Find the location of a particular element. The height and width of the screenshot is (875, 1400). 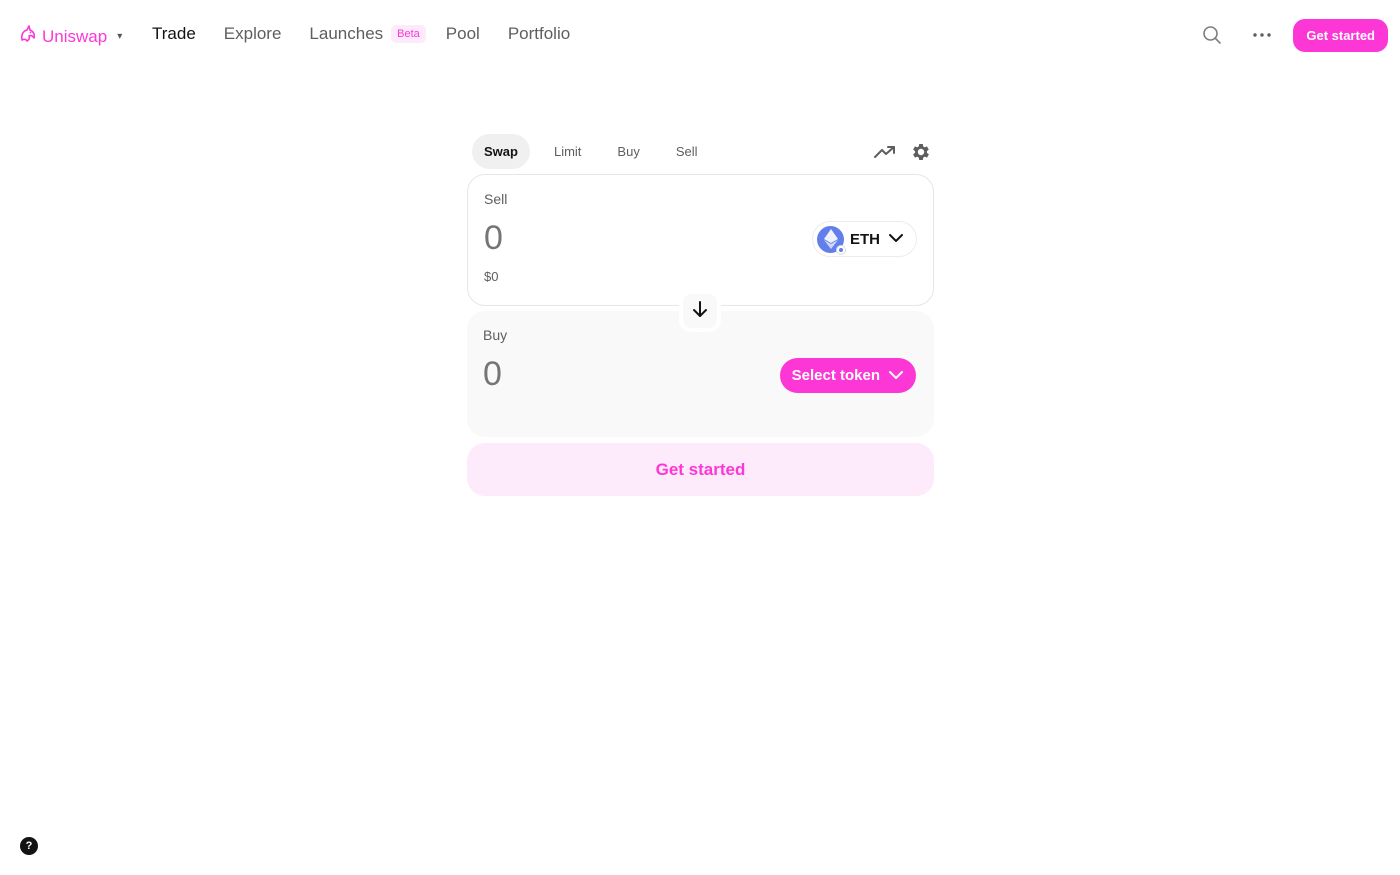

brand-logo: Uniswap ▾ is located at coordinates (70, 36).